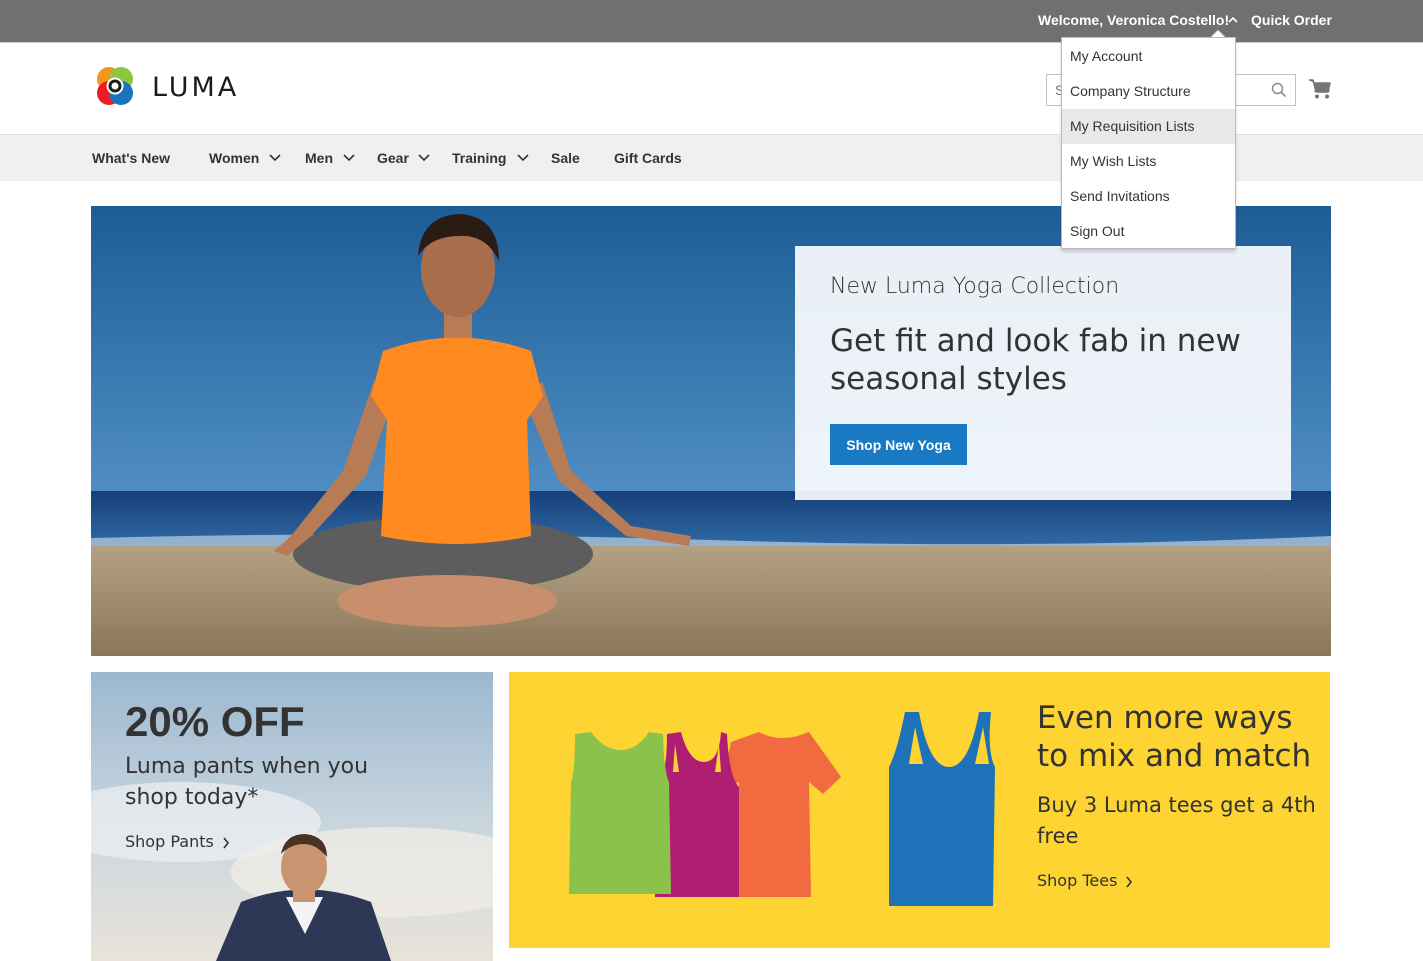 This screenshot has width=1423, height=961. Describe the element at coordinates (1291, 20) in the screenshot. I see `quick-order-link: Quick Order` at that location.